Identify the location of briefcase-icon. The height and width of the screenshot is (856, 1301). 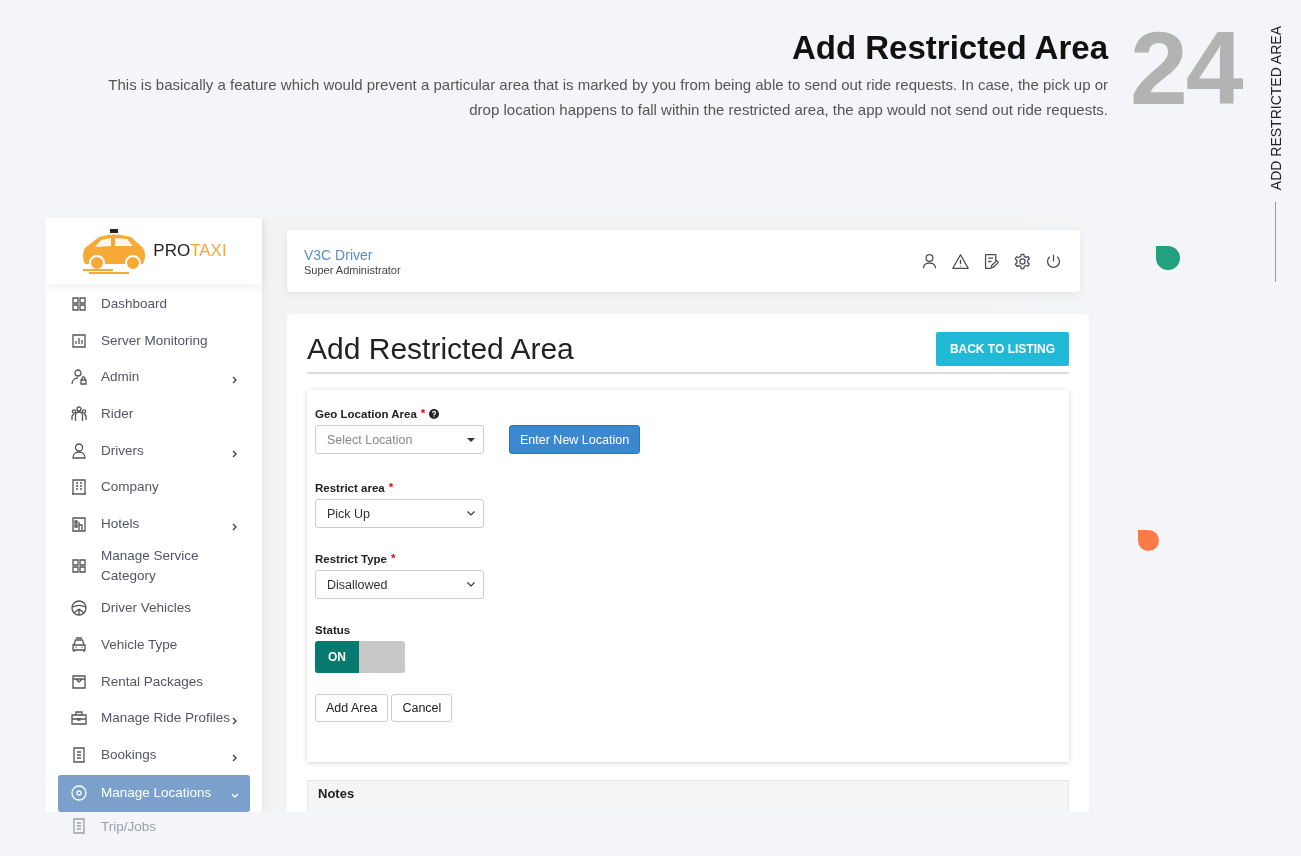
(79, 718).